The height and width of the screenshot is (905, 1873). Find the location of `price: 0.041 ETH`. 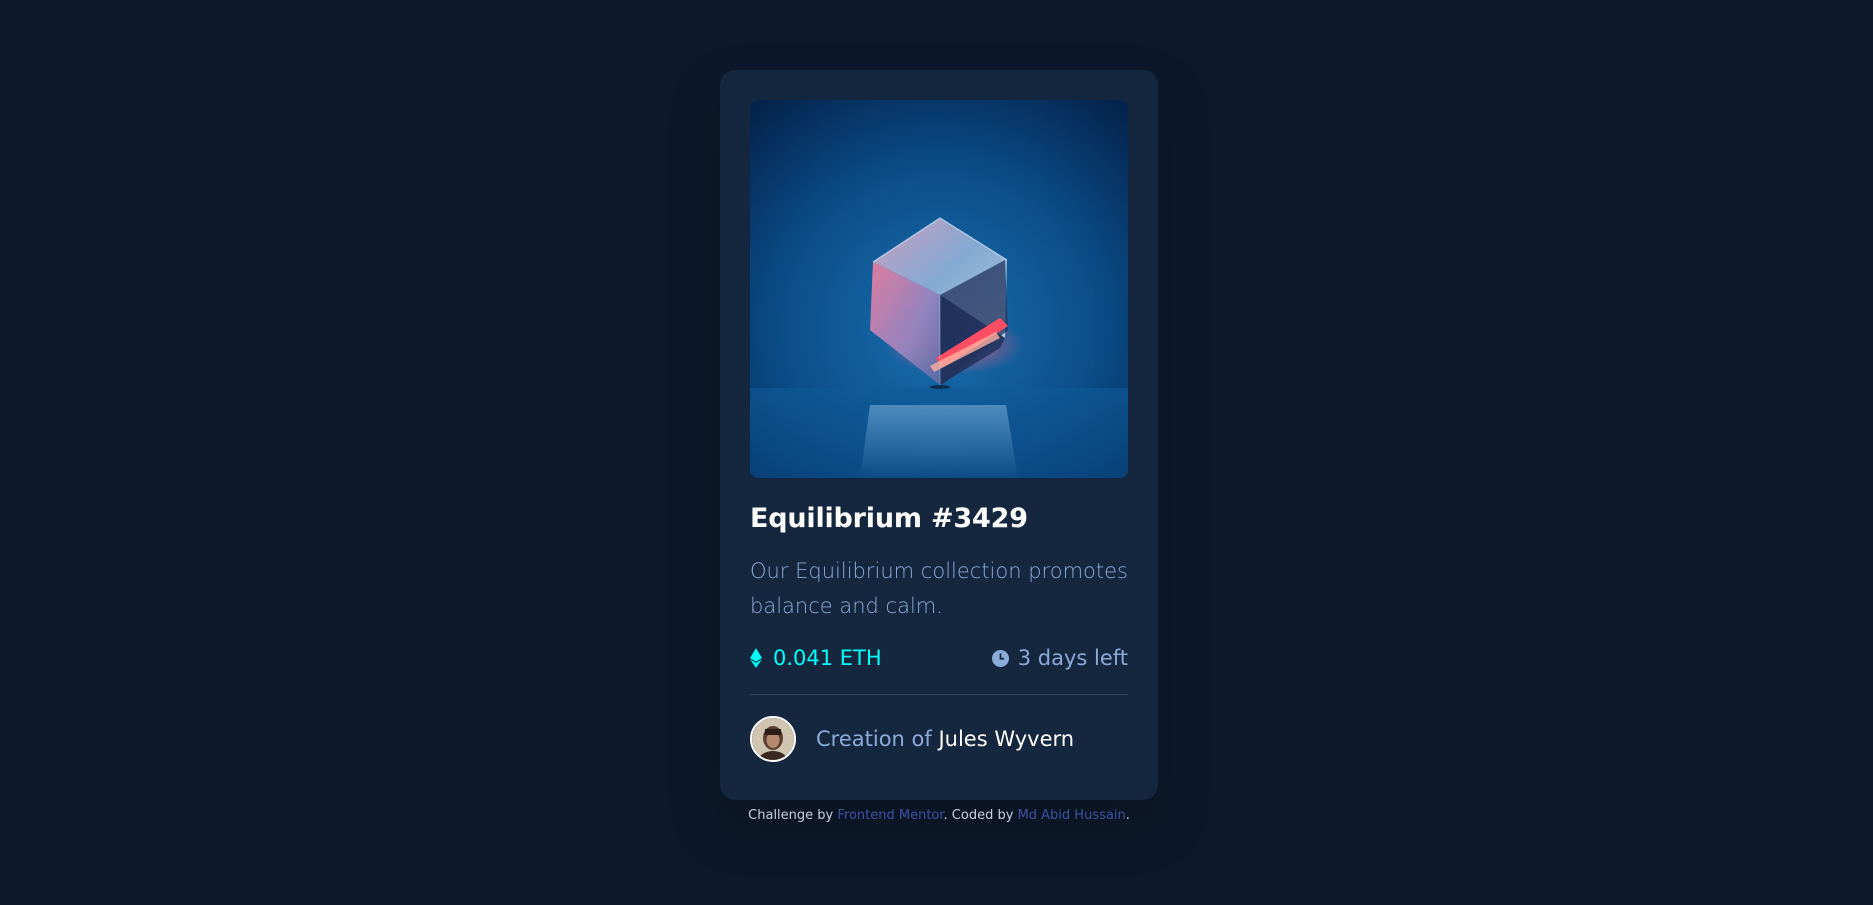

price: 0.041 ETH is located at coordinates (816, 658).